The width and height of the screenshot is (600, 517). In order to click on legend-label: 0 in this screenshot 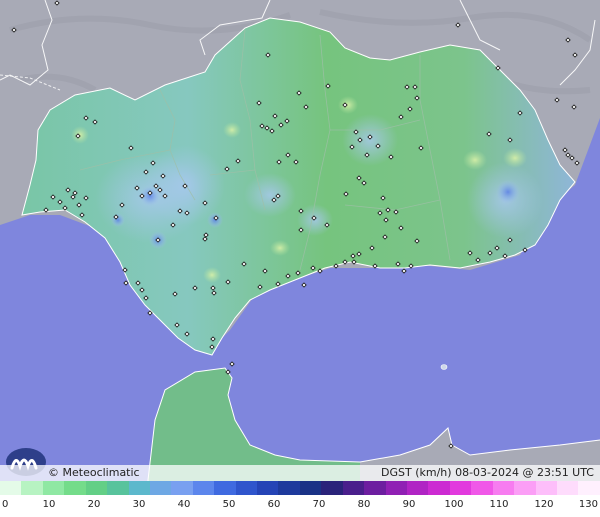, I will do `click(5, 504)`.